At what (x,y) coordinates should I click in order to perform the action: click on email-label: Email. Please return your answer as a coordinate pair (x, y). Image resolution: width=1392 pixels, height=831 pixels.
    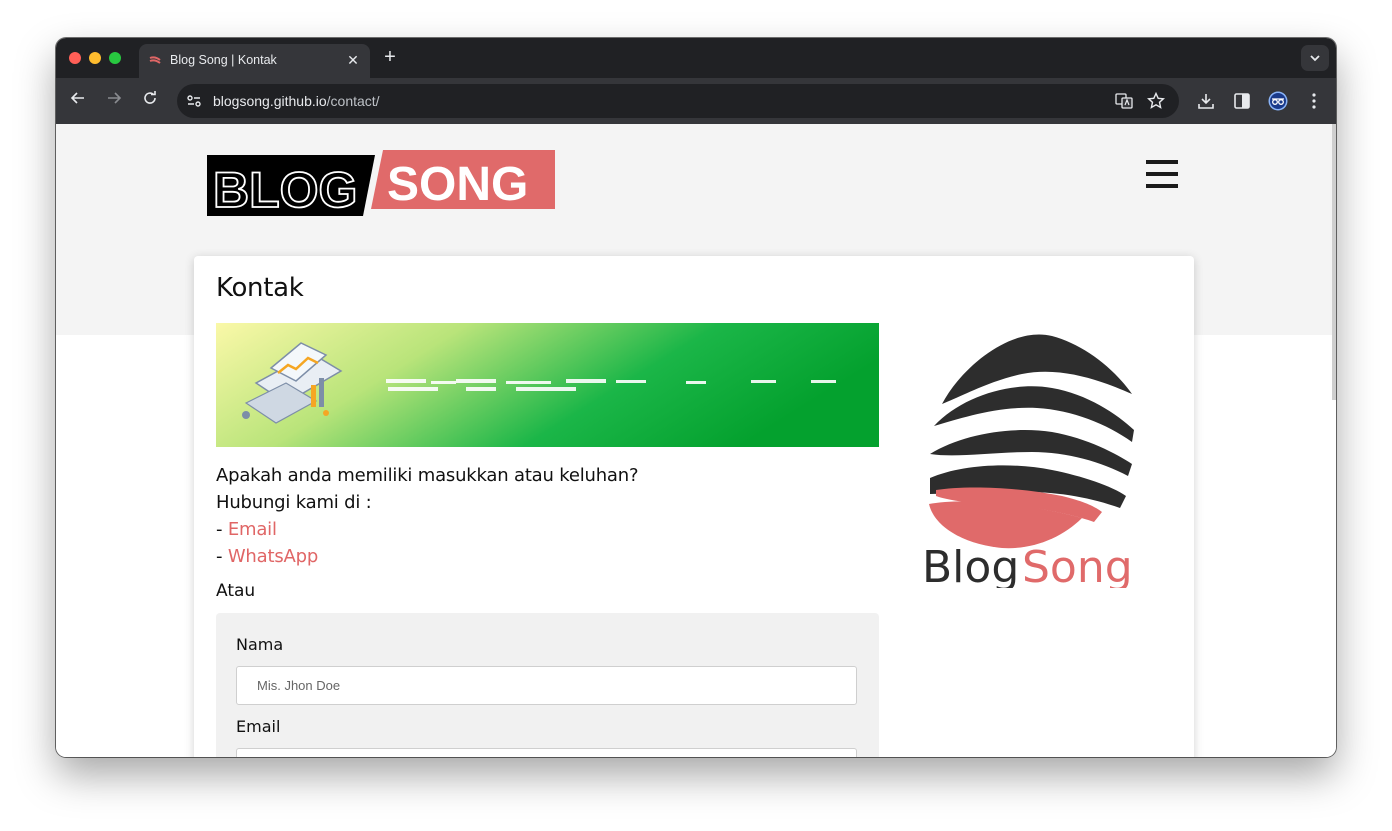
    Looking at the image, I should click on (258, 726).